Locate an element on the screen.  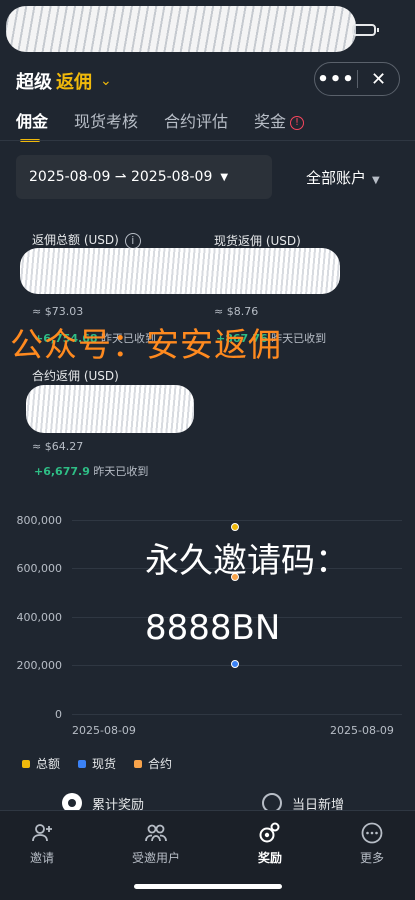
watermark-invite: 永久邀请码： is located at coordinates (247, 561).